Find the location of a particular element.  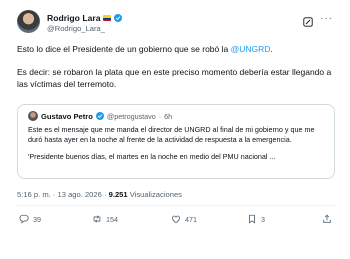

share-icon is located at coordinates (327, 218).